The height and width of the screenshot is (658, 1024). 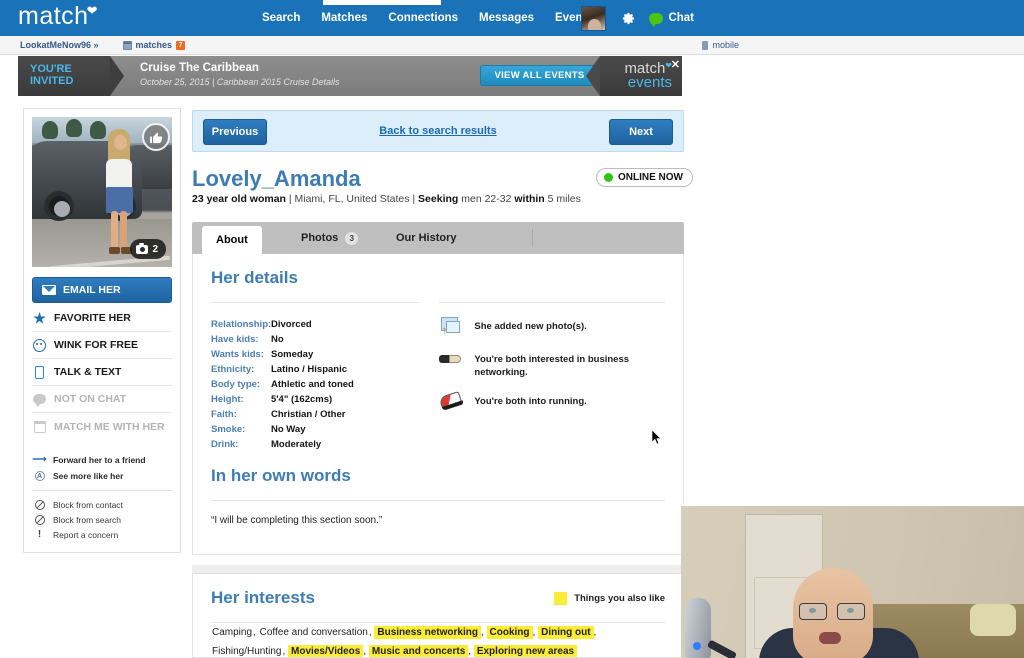 I want to click on talk-and-text-label: TALK & TEXT, so click(x=88, y=372).